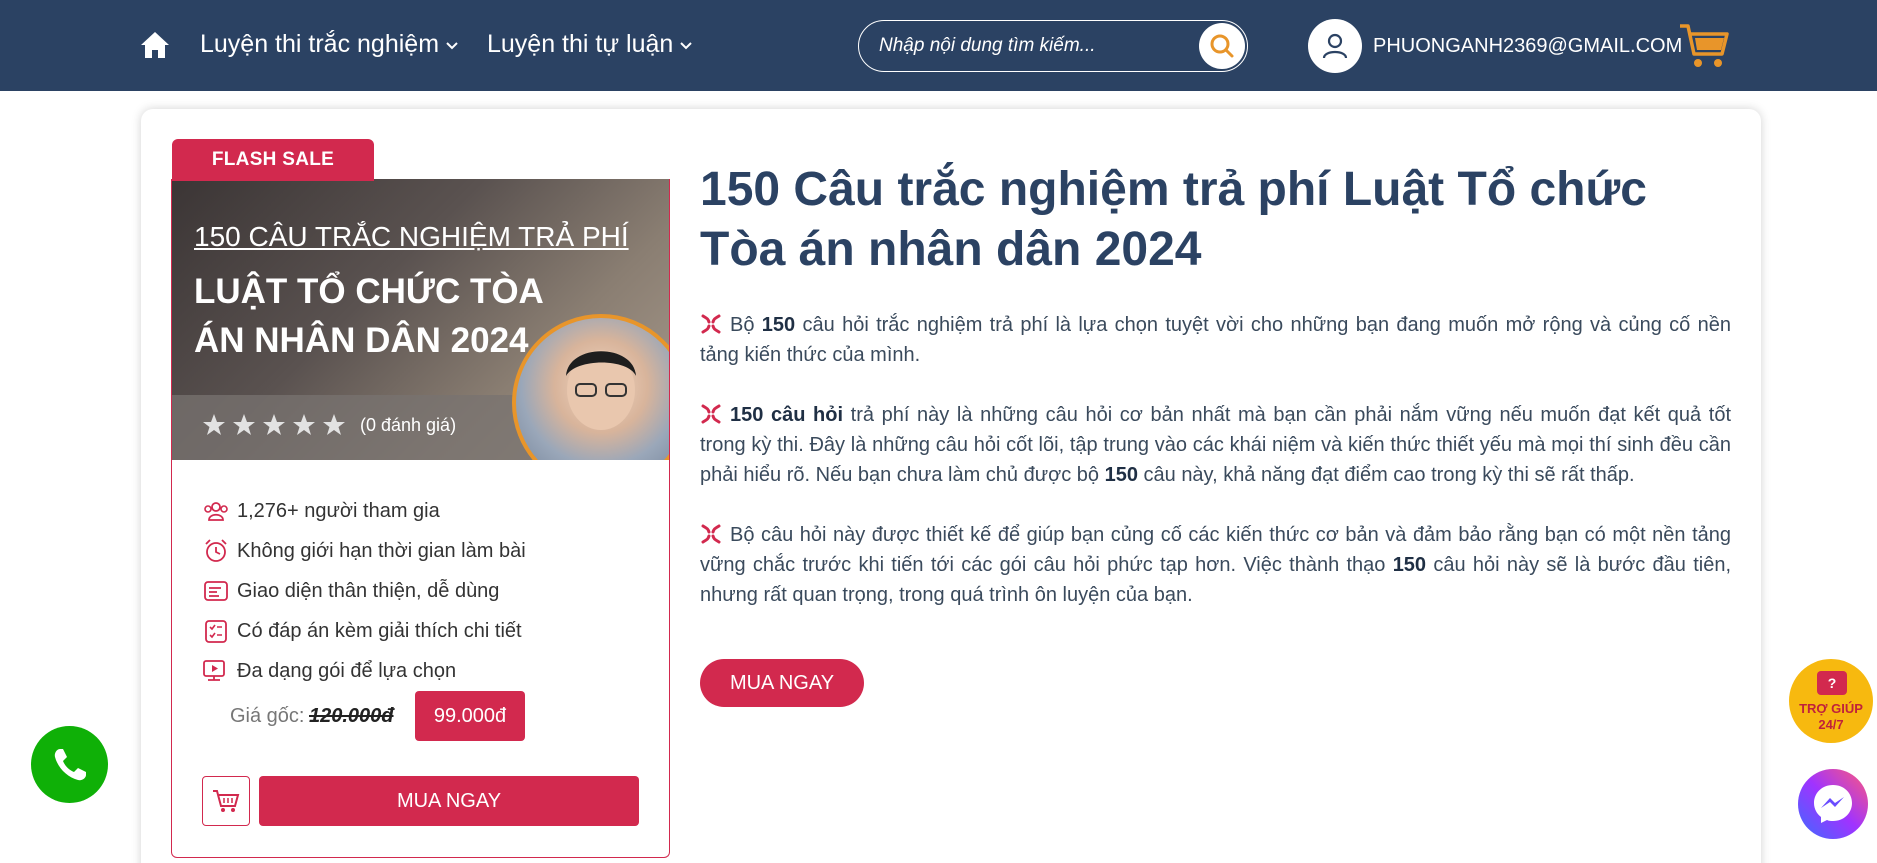 This screenshot has height=863, width=1877. I want to click on feature-item: Có đáp án kèm giải thích chi tiết, so click(364, 631).